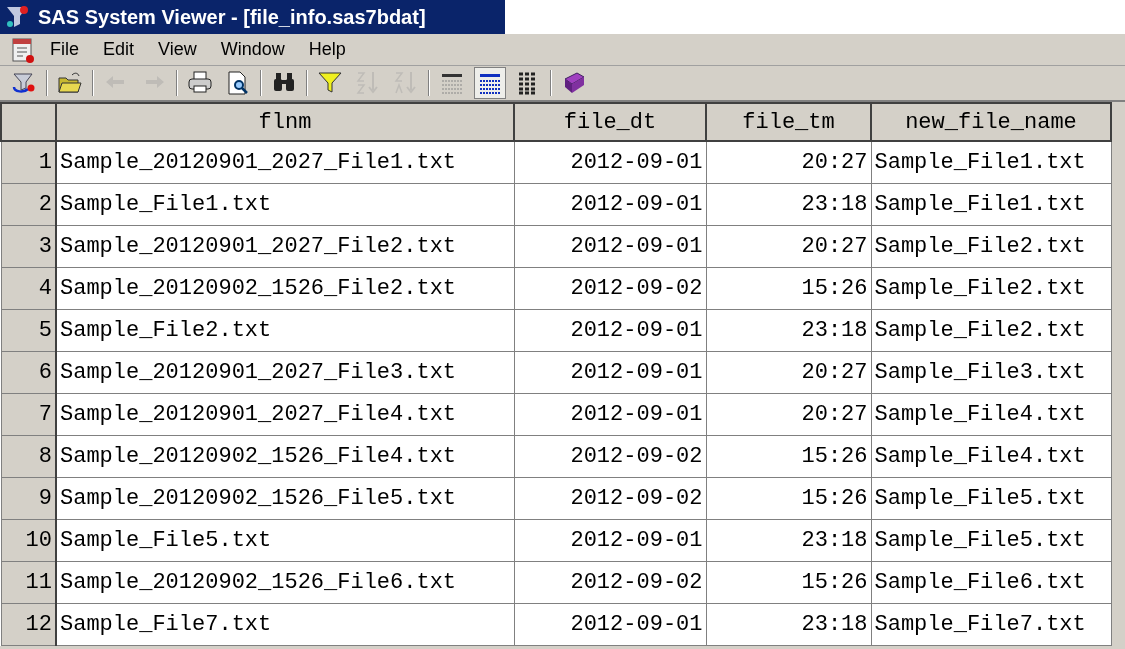  What do you see at coordinates (285, 456) in the screenshot?
I see `table-cell: Sample_20120902_1526_File4.txt` at bounding box center [285, 456].